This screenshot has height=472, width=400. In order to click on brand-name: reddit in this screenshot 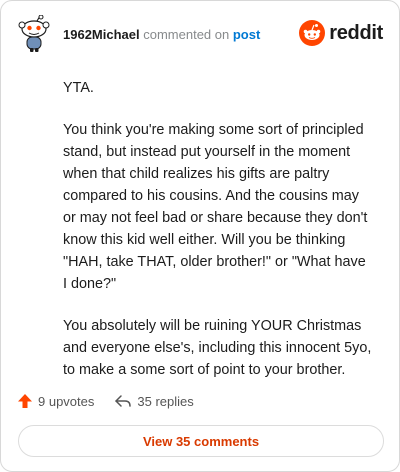, I will do `click(356, 32)`.